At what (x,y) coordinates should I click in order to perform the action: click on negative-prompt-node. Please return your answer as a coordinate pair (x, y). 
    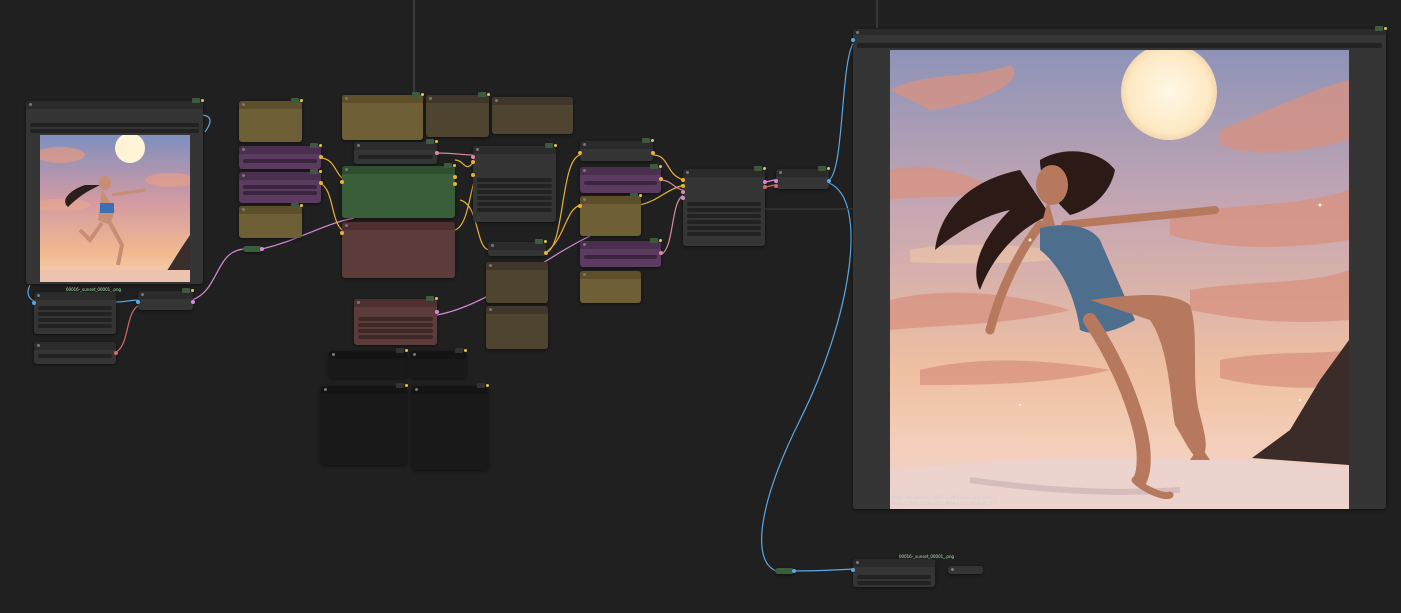
    Looking at the image, I should click on (621, 252).